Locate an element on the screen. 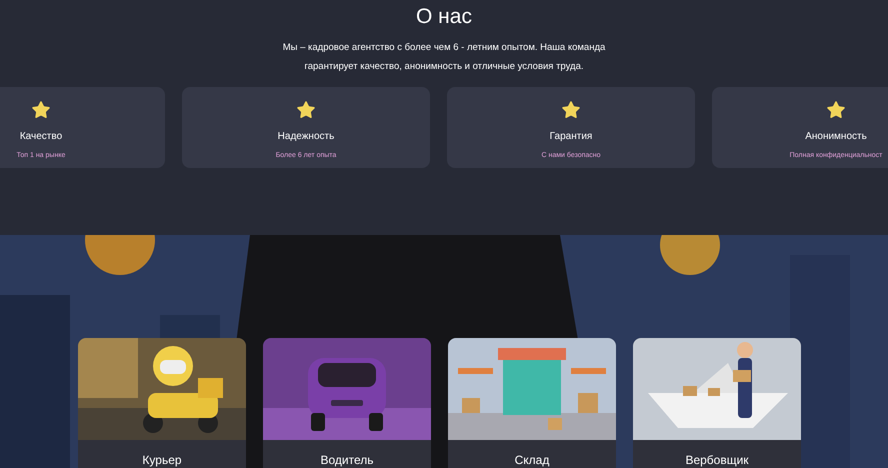 This screenshot has height=468, width=888. feature-title: Анонимность is located at coordinates (836, 137).